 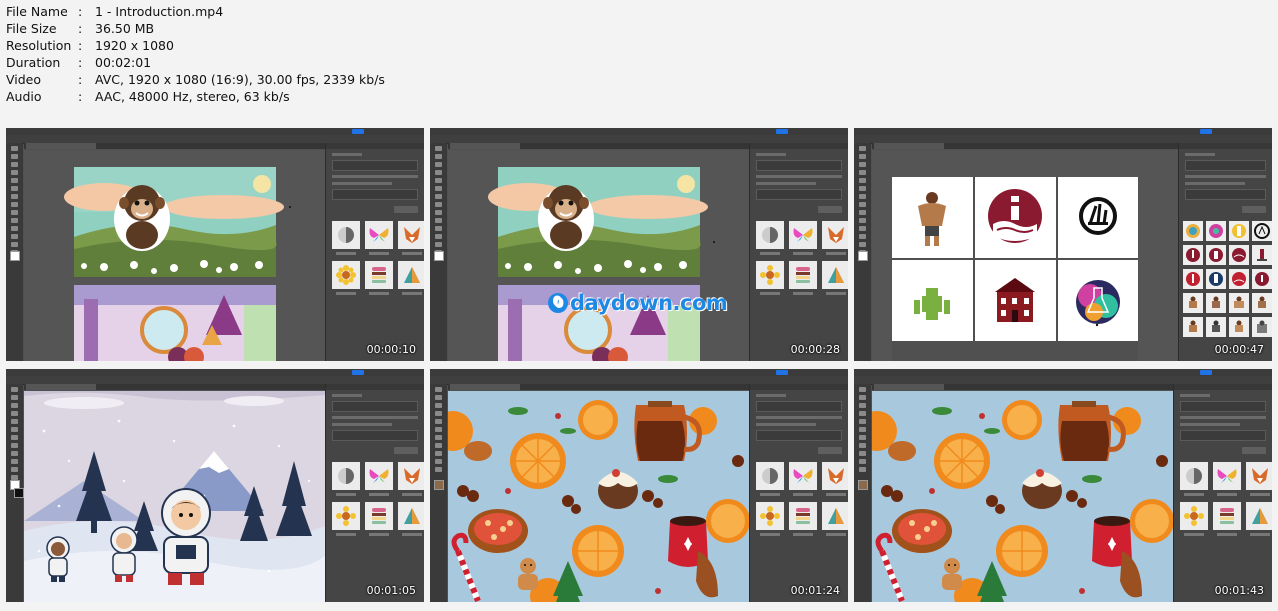 What do you see at coordinates (31, 28) in the screenshot?
I see `meta-key: File Size` at bounding box center [31, 28].